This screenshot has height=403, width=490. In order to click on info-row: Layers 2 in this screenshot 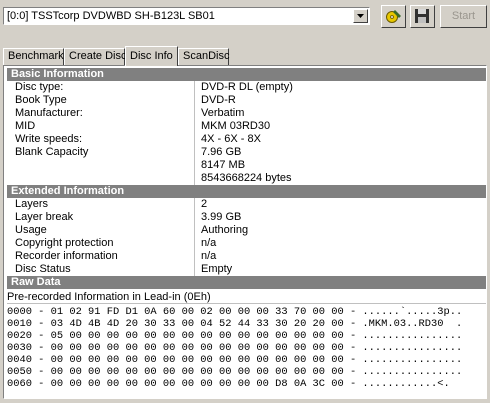, I will do `click(246, 204)`.